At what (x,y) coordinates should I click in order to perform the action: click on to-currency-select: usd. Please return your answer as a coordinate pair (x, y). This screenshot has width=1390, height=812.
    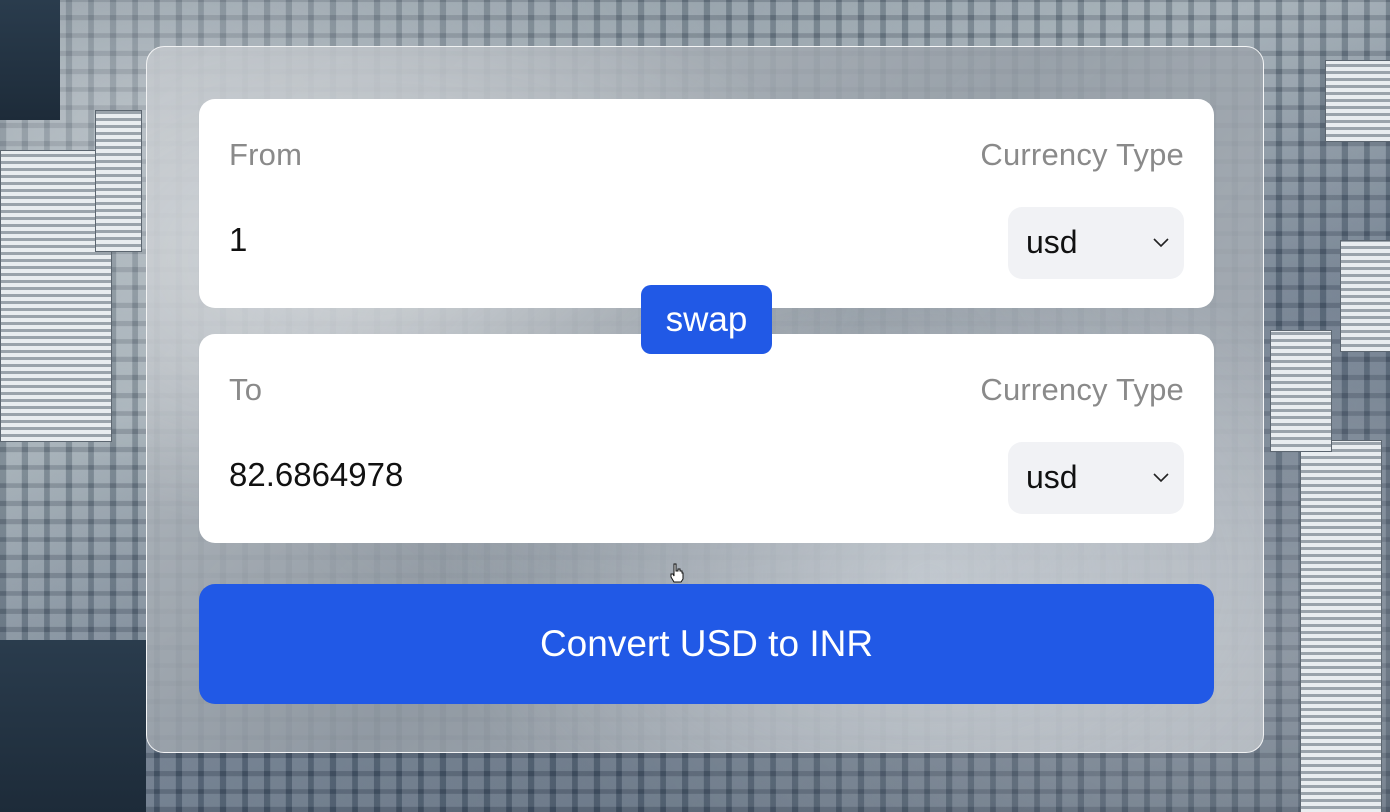
    Looking at the image, I should click on (1096, 478).